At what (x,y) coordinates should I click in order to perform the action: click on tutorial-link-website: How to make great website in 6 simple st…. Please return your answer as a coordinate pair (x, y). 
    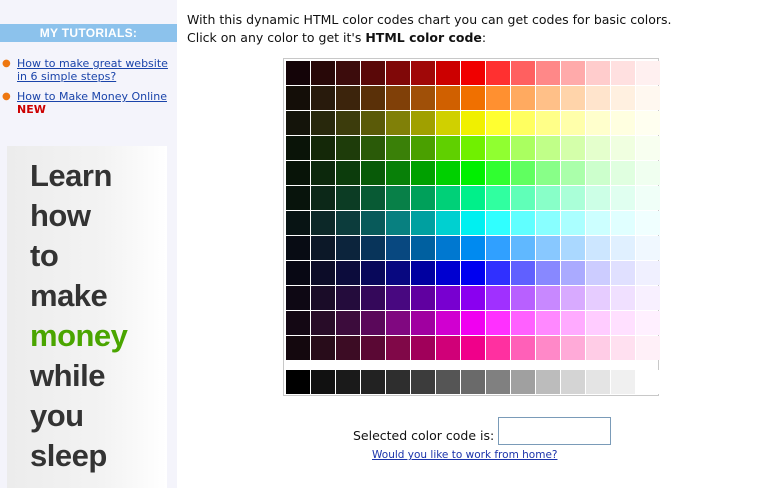
    Looking at the image, I should click on (95, 70).